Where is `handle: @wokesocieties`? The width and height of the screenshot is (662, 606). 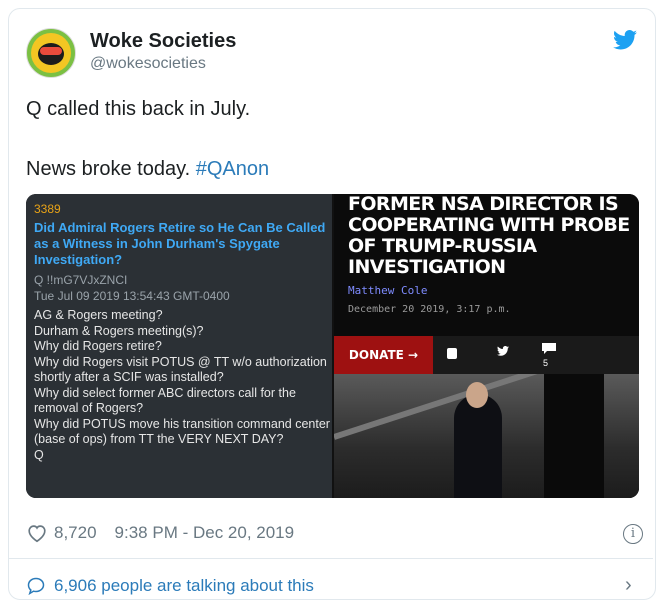
handle: @wokesocieties is located at coordinates (148, 64).